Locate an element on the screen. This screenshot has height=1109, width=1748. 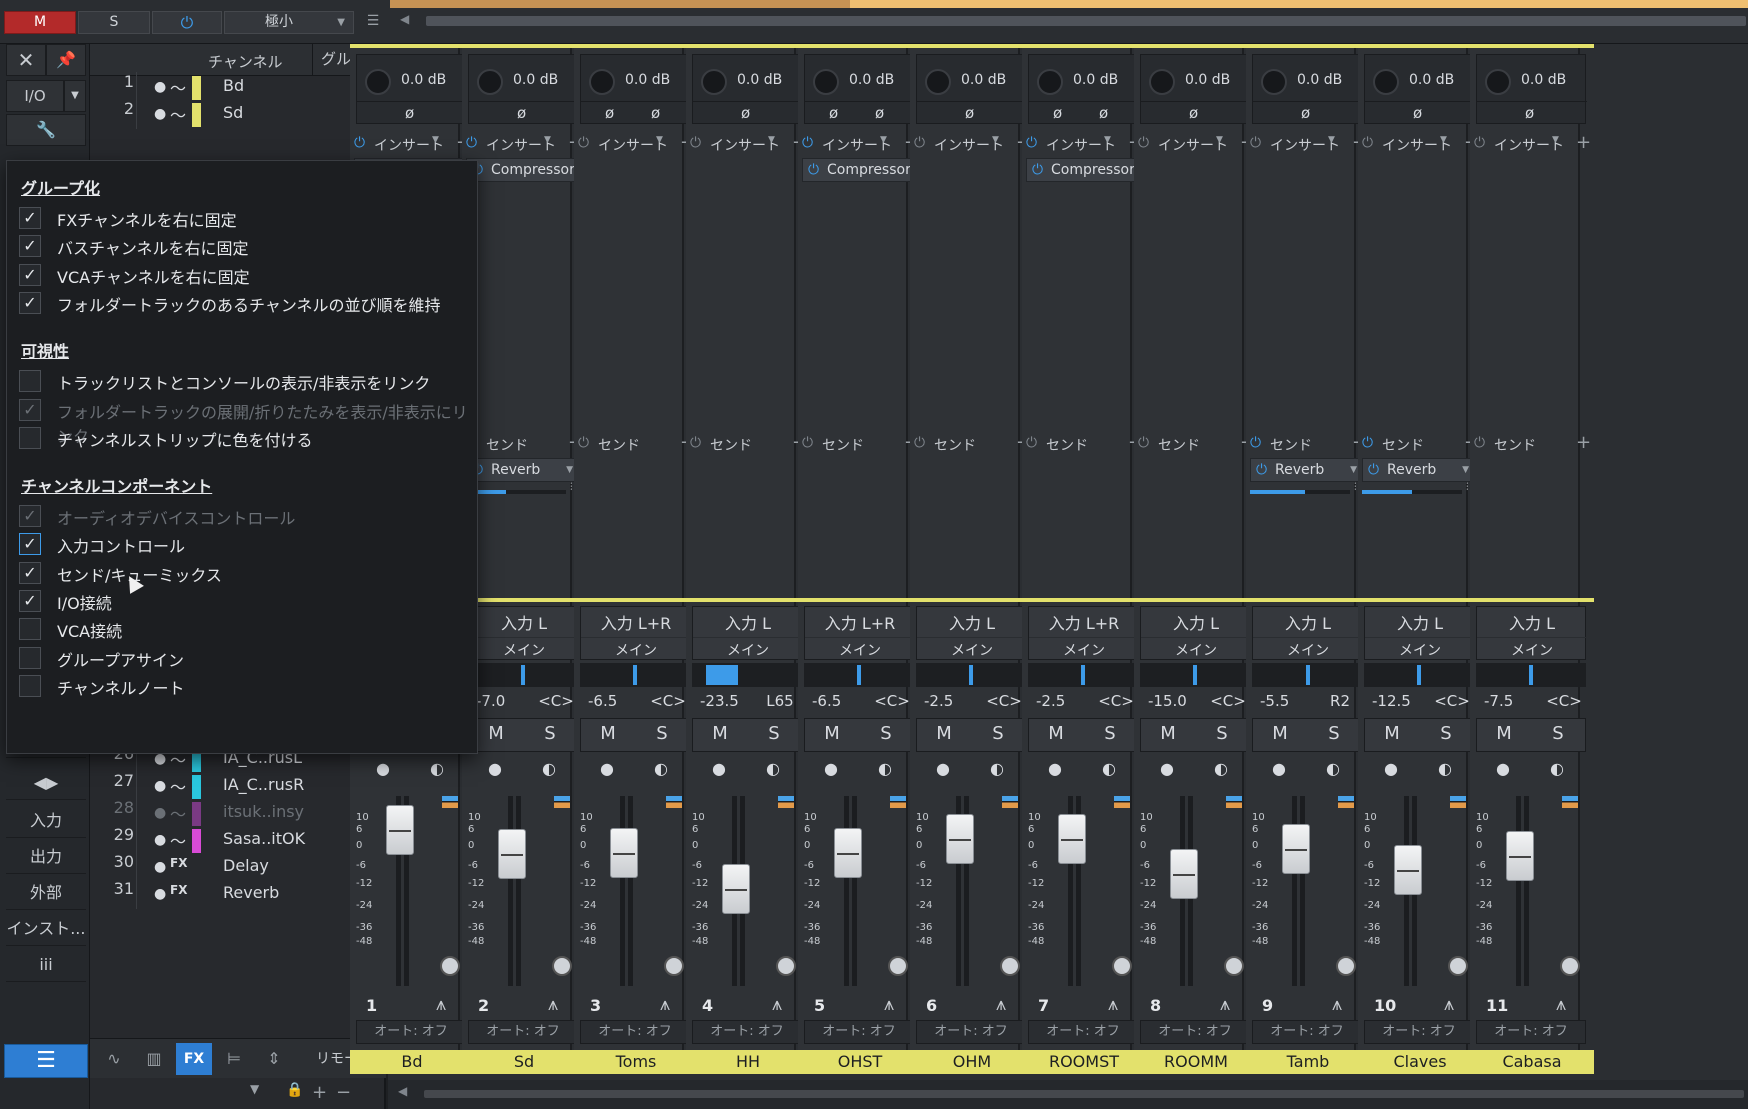
insert-plugin: ⏻Compressor is located at coordinates (523, 170).